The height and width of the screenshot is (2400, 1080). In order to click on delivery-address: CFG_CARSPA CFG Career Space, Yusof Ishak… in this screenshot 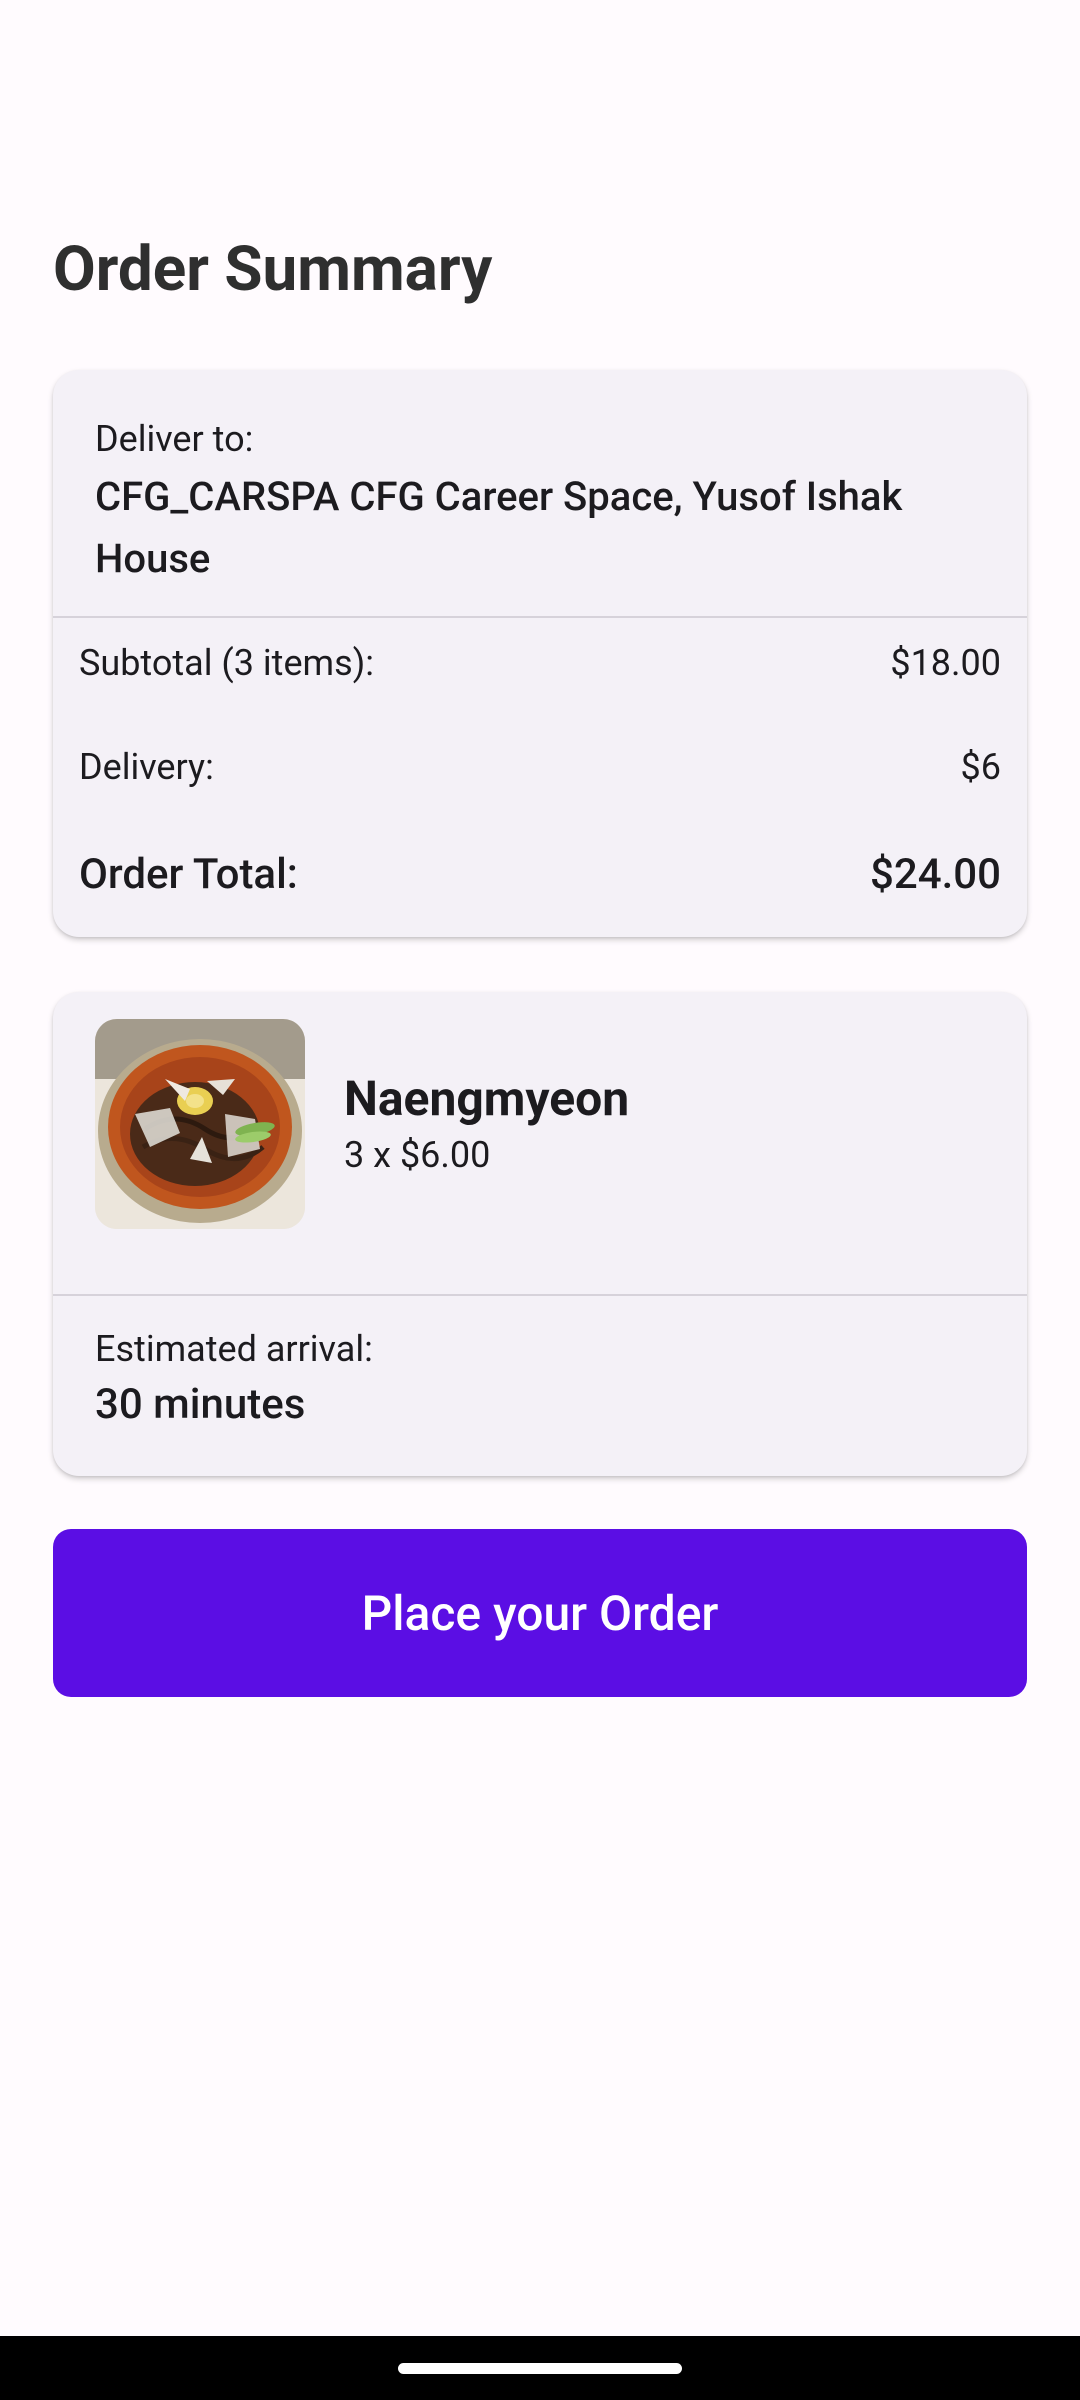, I will do `click(499, 527)`.